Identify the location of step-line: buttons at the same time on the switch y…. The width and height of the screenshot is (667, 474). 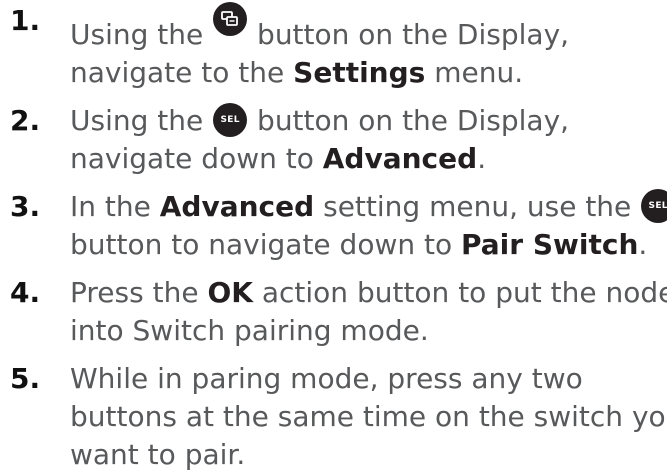
(368, 416).